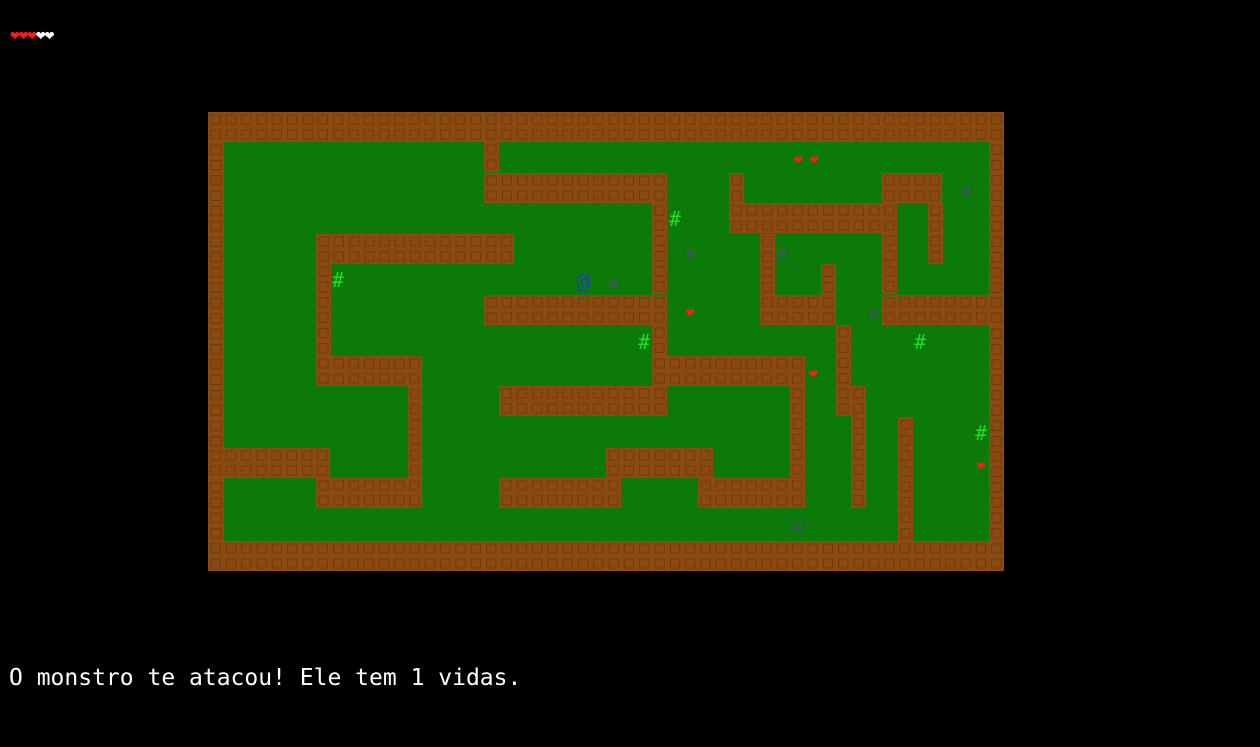 The width and height of the screenshot is (1260, 747). Describe the element at coordinates (582, 282) in the screenshot. I see `player-icon: @` at that location.